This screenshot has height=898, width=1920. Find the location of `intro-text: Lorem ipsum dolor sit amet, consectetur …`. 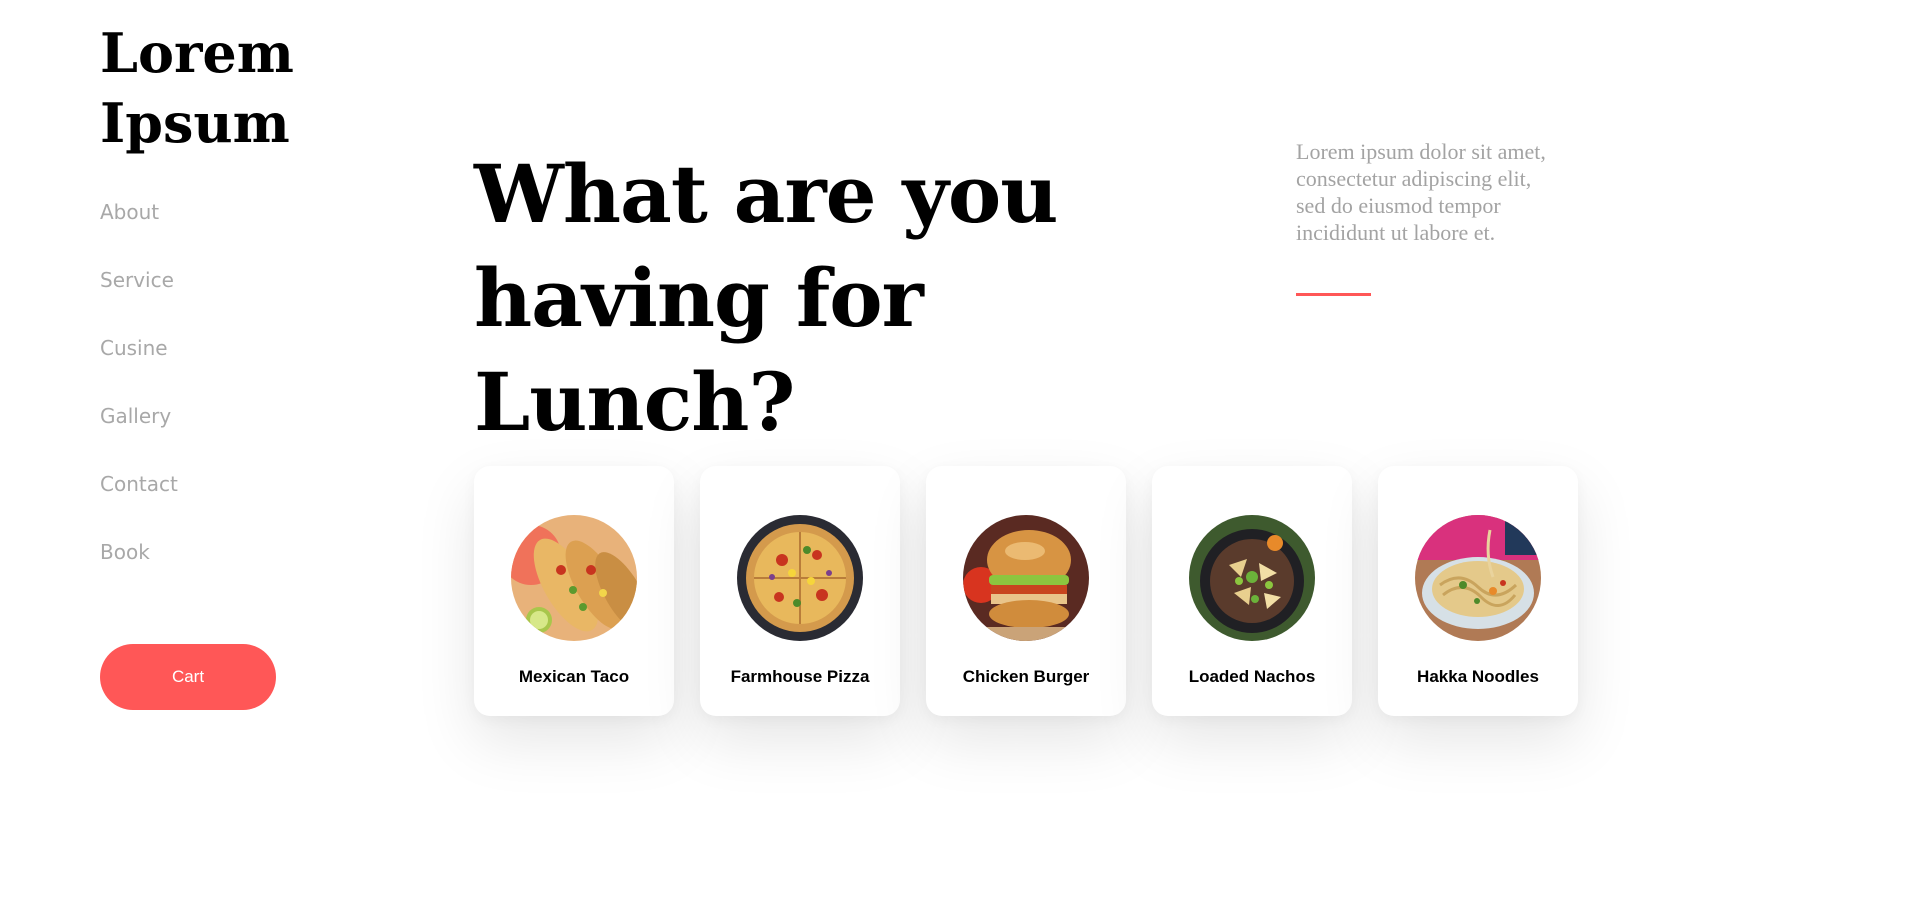

intro-text: Lorem ipsum dolor sit amet, consectetur … is located at coordinates (1421, 192).